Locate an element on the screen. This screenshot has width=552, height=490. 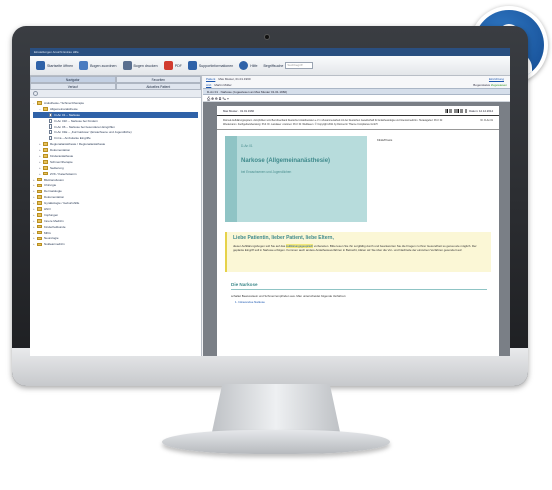
clinic-label: Klinik/Praxis is located at coordinates (385, 140).